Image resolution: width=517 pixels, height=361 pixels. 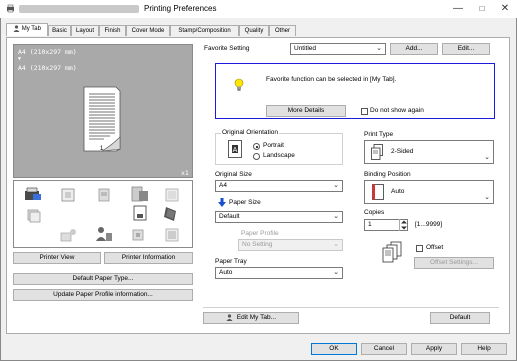 I want to click on portrait-radio, so click(x=256, y=146).